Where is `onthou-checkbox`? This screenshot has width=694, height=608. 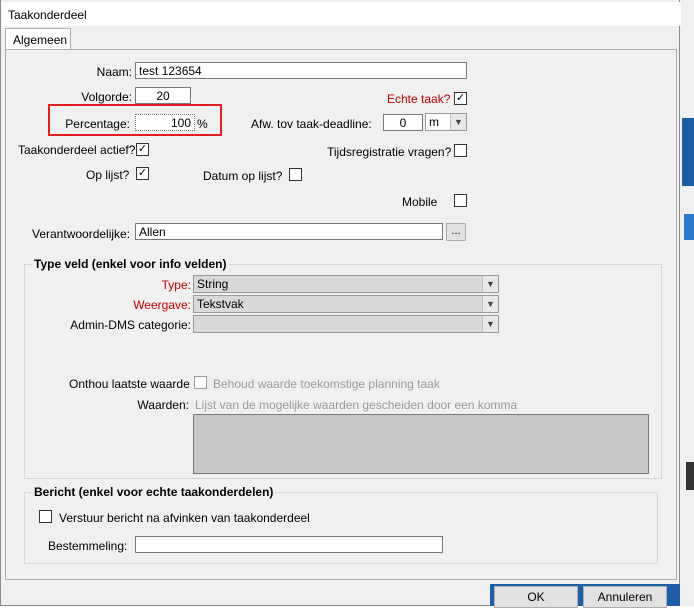
onthou-checkbox is located at coordinates (200, 382).